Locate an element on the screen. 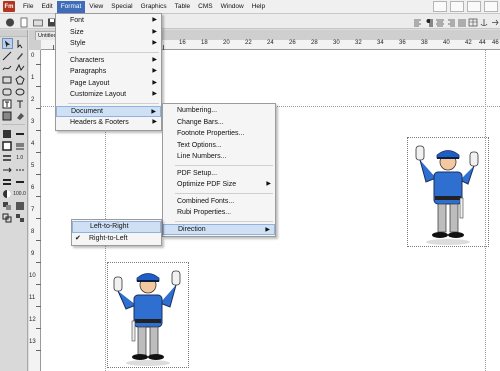  workspace-icon is located at coordinates (440, 6).